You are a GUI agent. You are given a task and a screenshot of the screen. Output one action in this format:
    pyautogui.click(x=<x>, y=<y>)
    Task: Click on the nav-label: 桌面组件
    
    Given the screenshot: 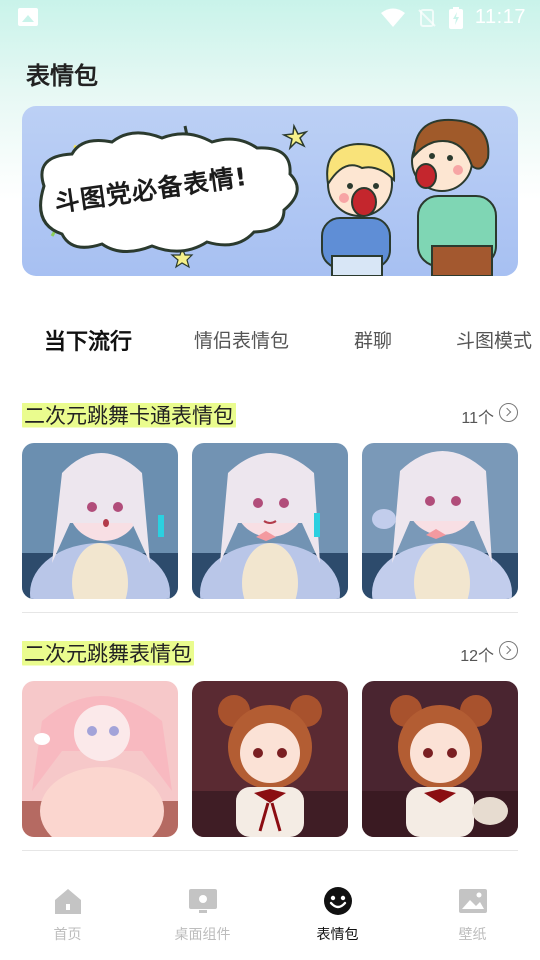 What is the action you would take?
    pyautogui.click(x=202, y=935)
    